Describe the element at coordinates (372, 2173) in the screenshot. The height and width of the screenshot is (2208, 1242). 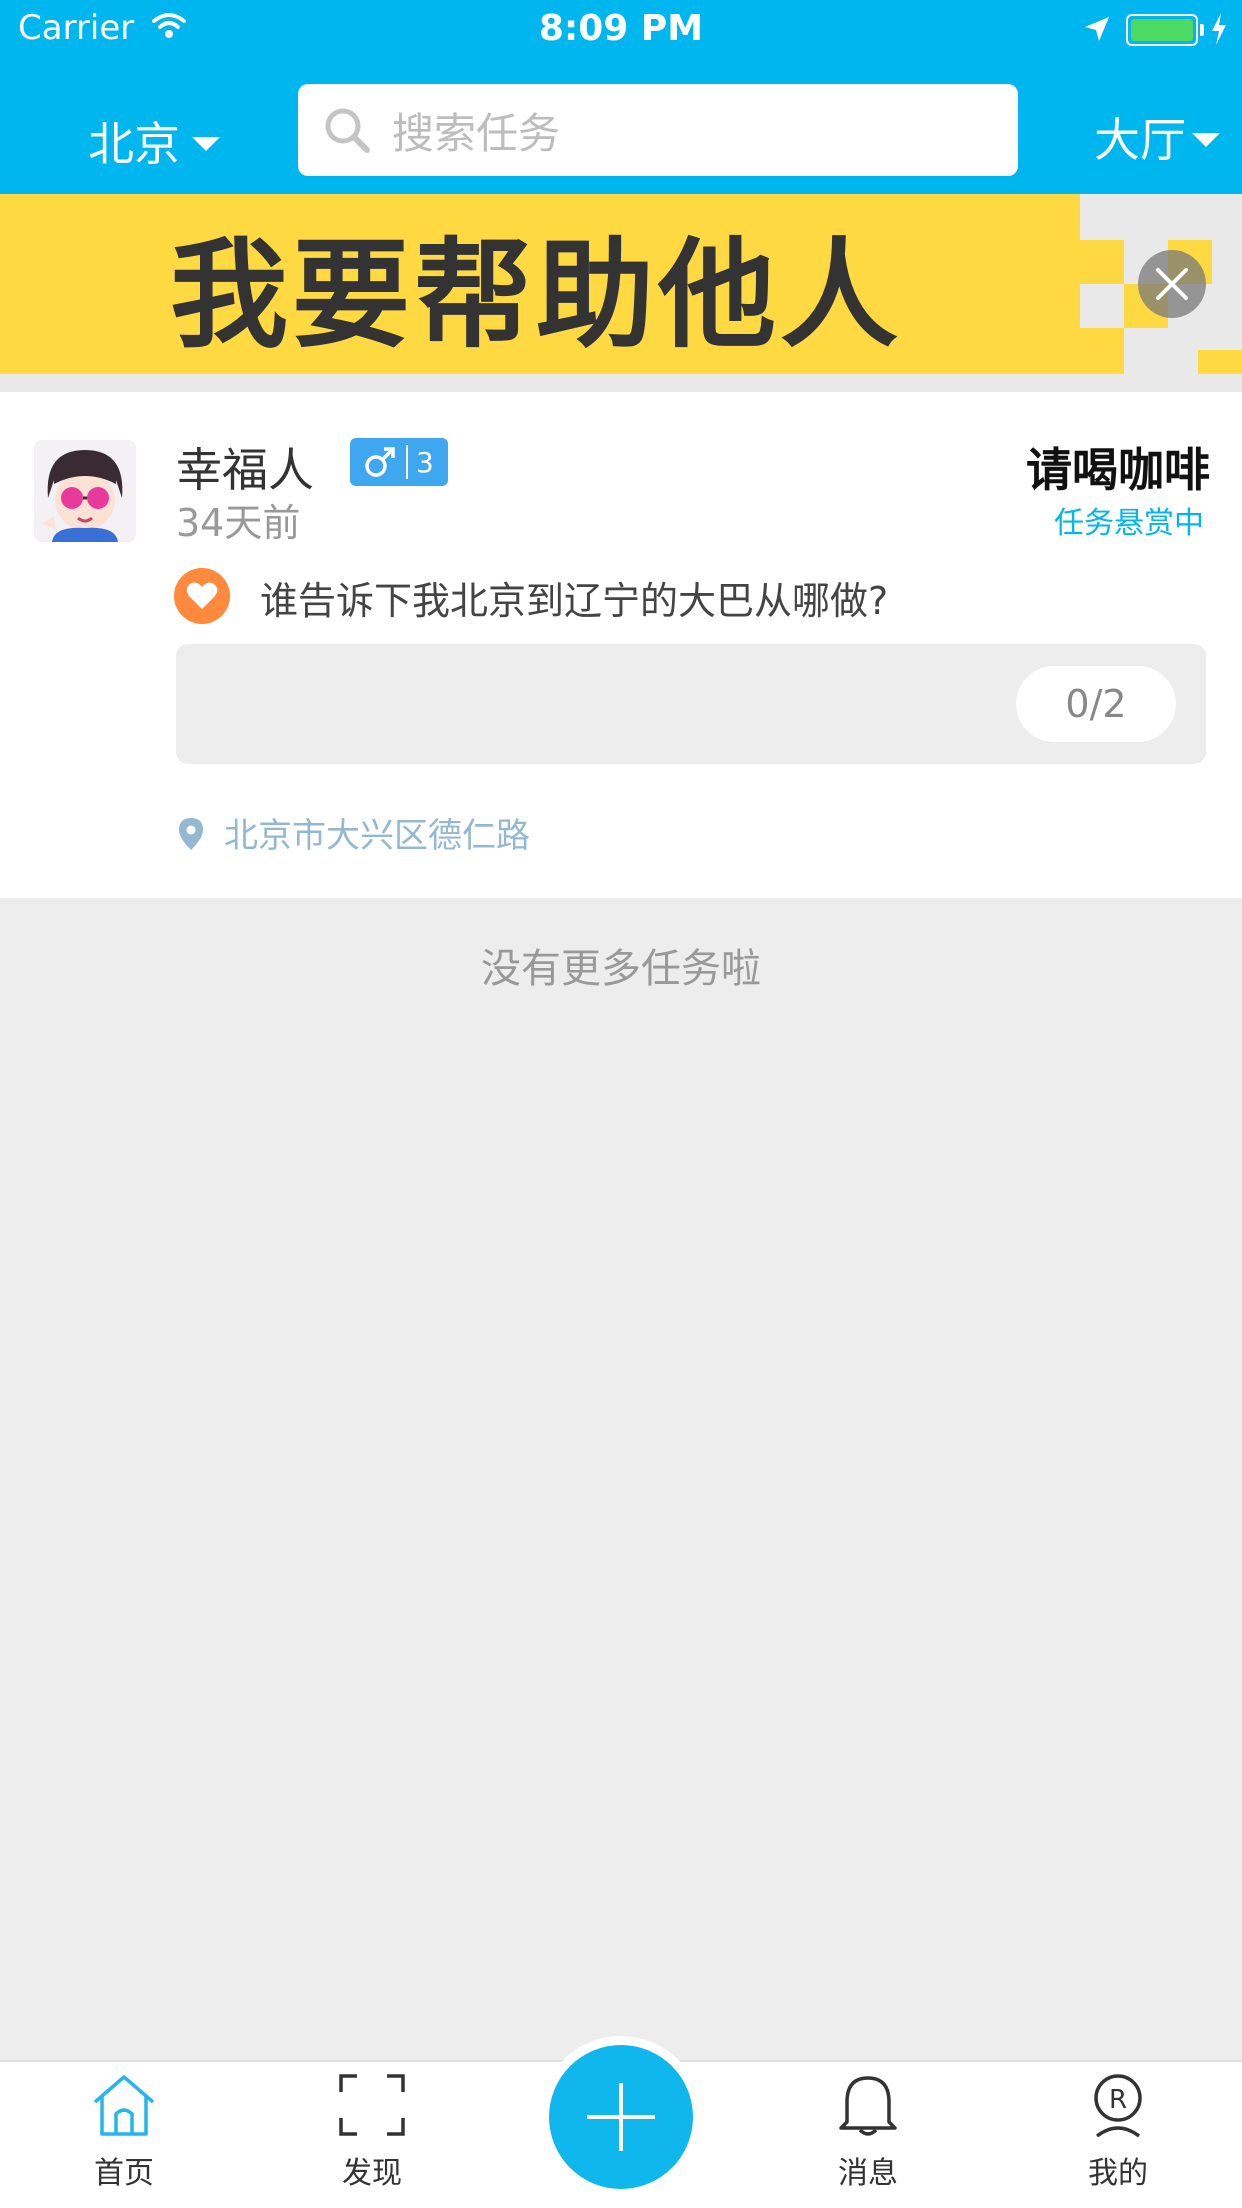
I see `tab-label: 发现` at that location.